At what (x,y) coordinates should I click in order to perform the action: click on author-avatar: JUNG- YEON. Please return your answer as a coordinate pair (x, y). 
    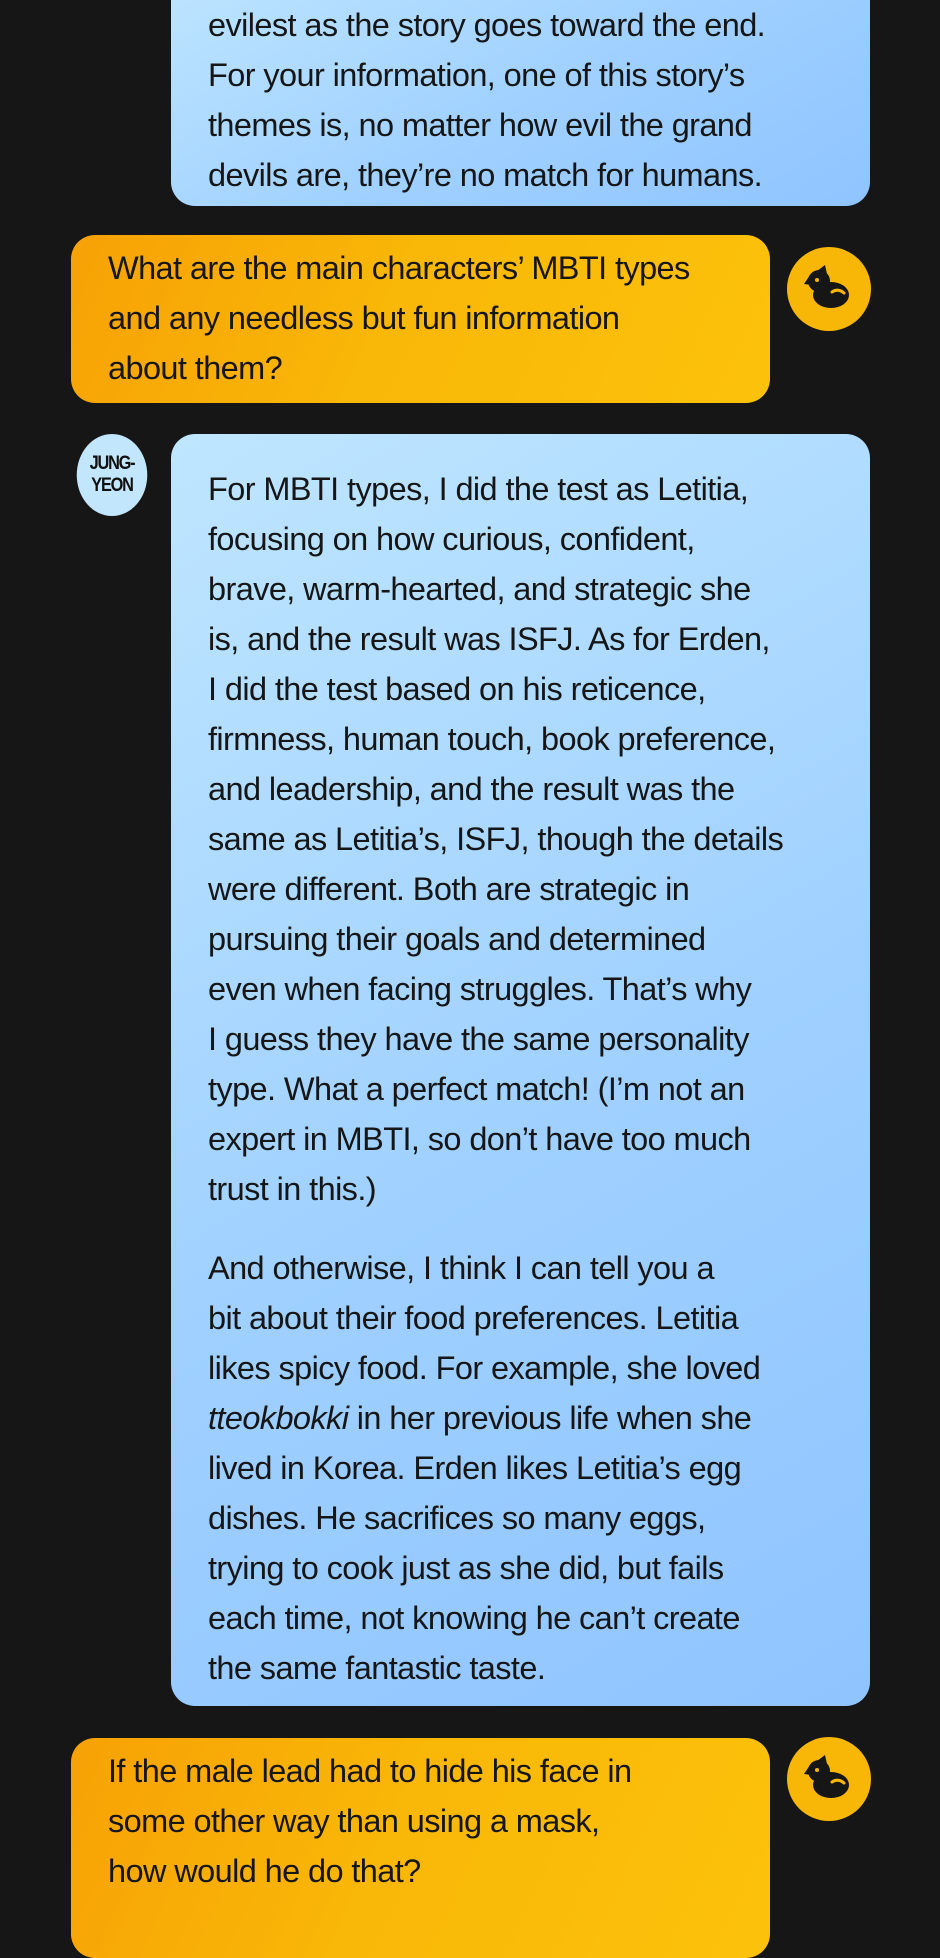
    Looking at the image, I should click on (112, 475).